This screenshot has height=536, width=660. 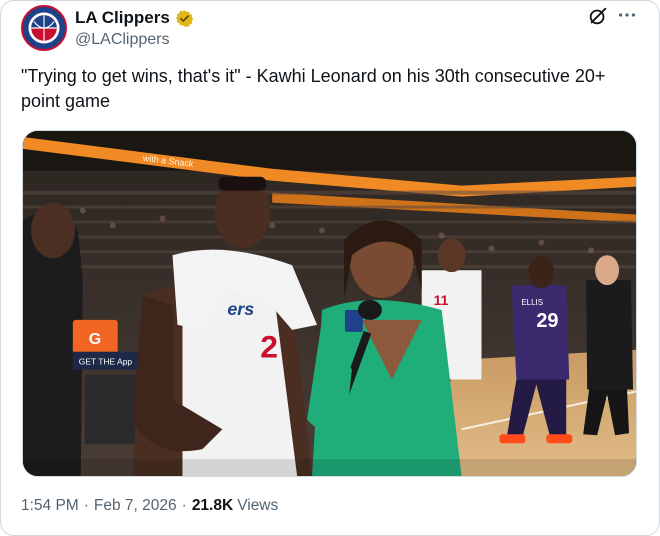 I want to click on jersey-text: ers, so click(x=240, y=309).